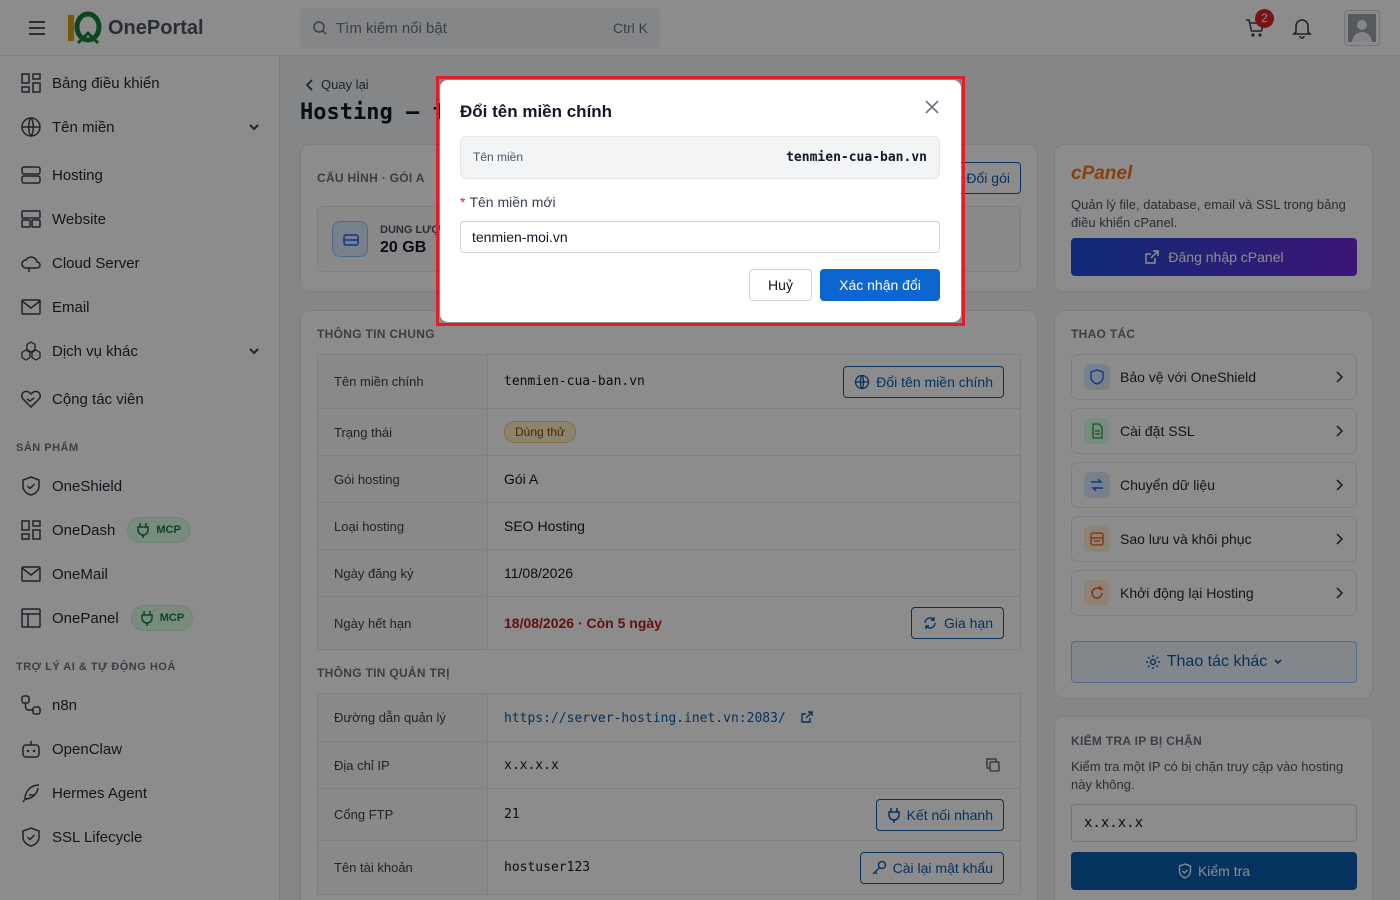  What do you see at coordinates (856, 157) in the screenshot?
I see `current-domain-value: tenmien-cua-ban.vn` at bounding box center [856, 157].